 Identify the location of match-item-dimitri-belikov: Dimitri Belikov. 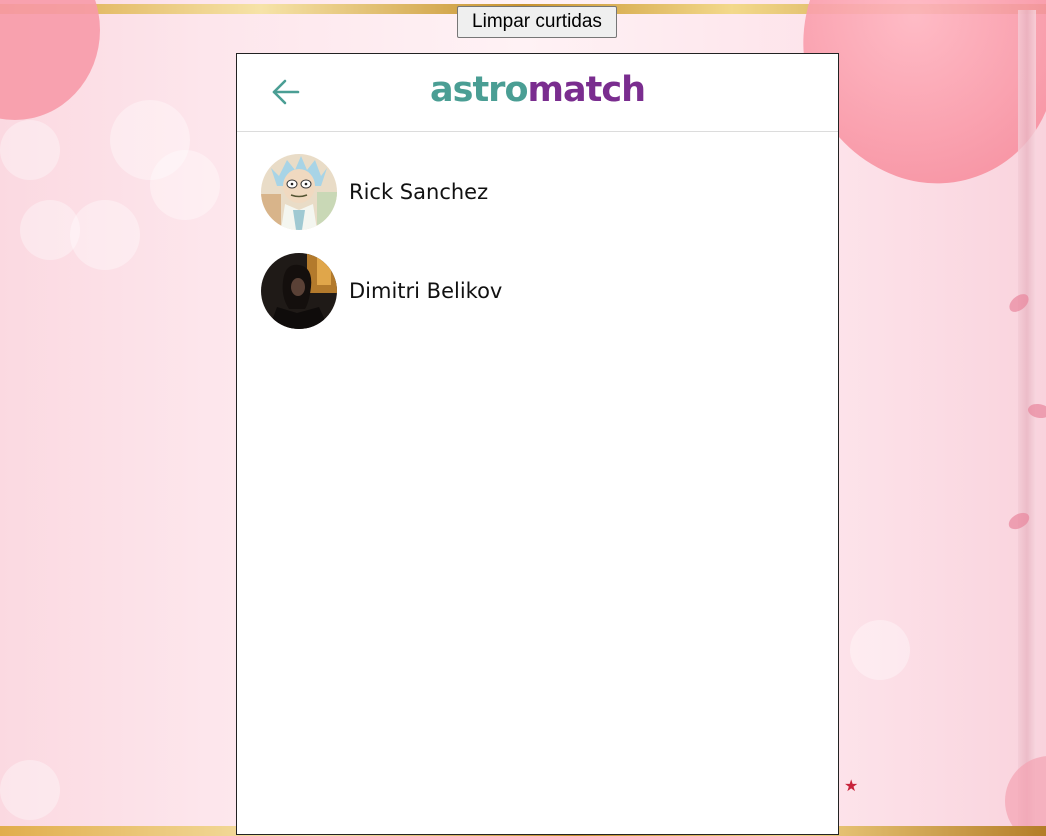
(541, 291).